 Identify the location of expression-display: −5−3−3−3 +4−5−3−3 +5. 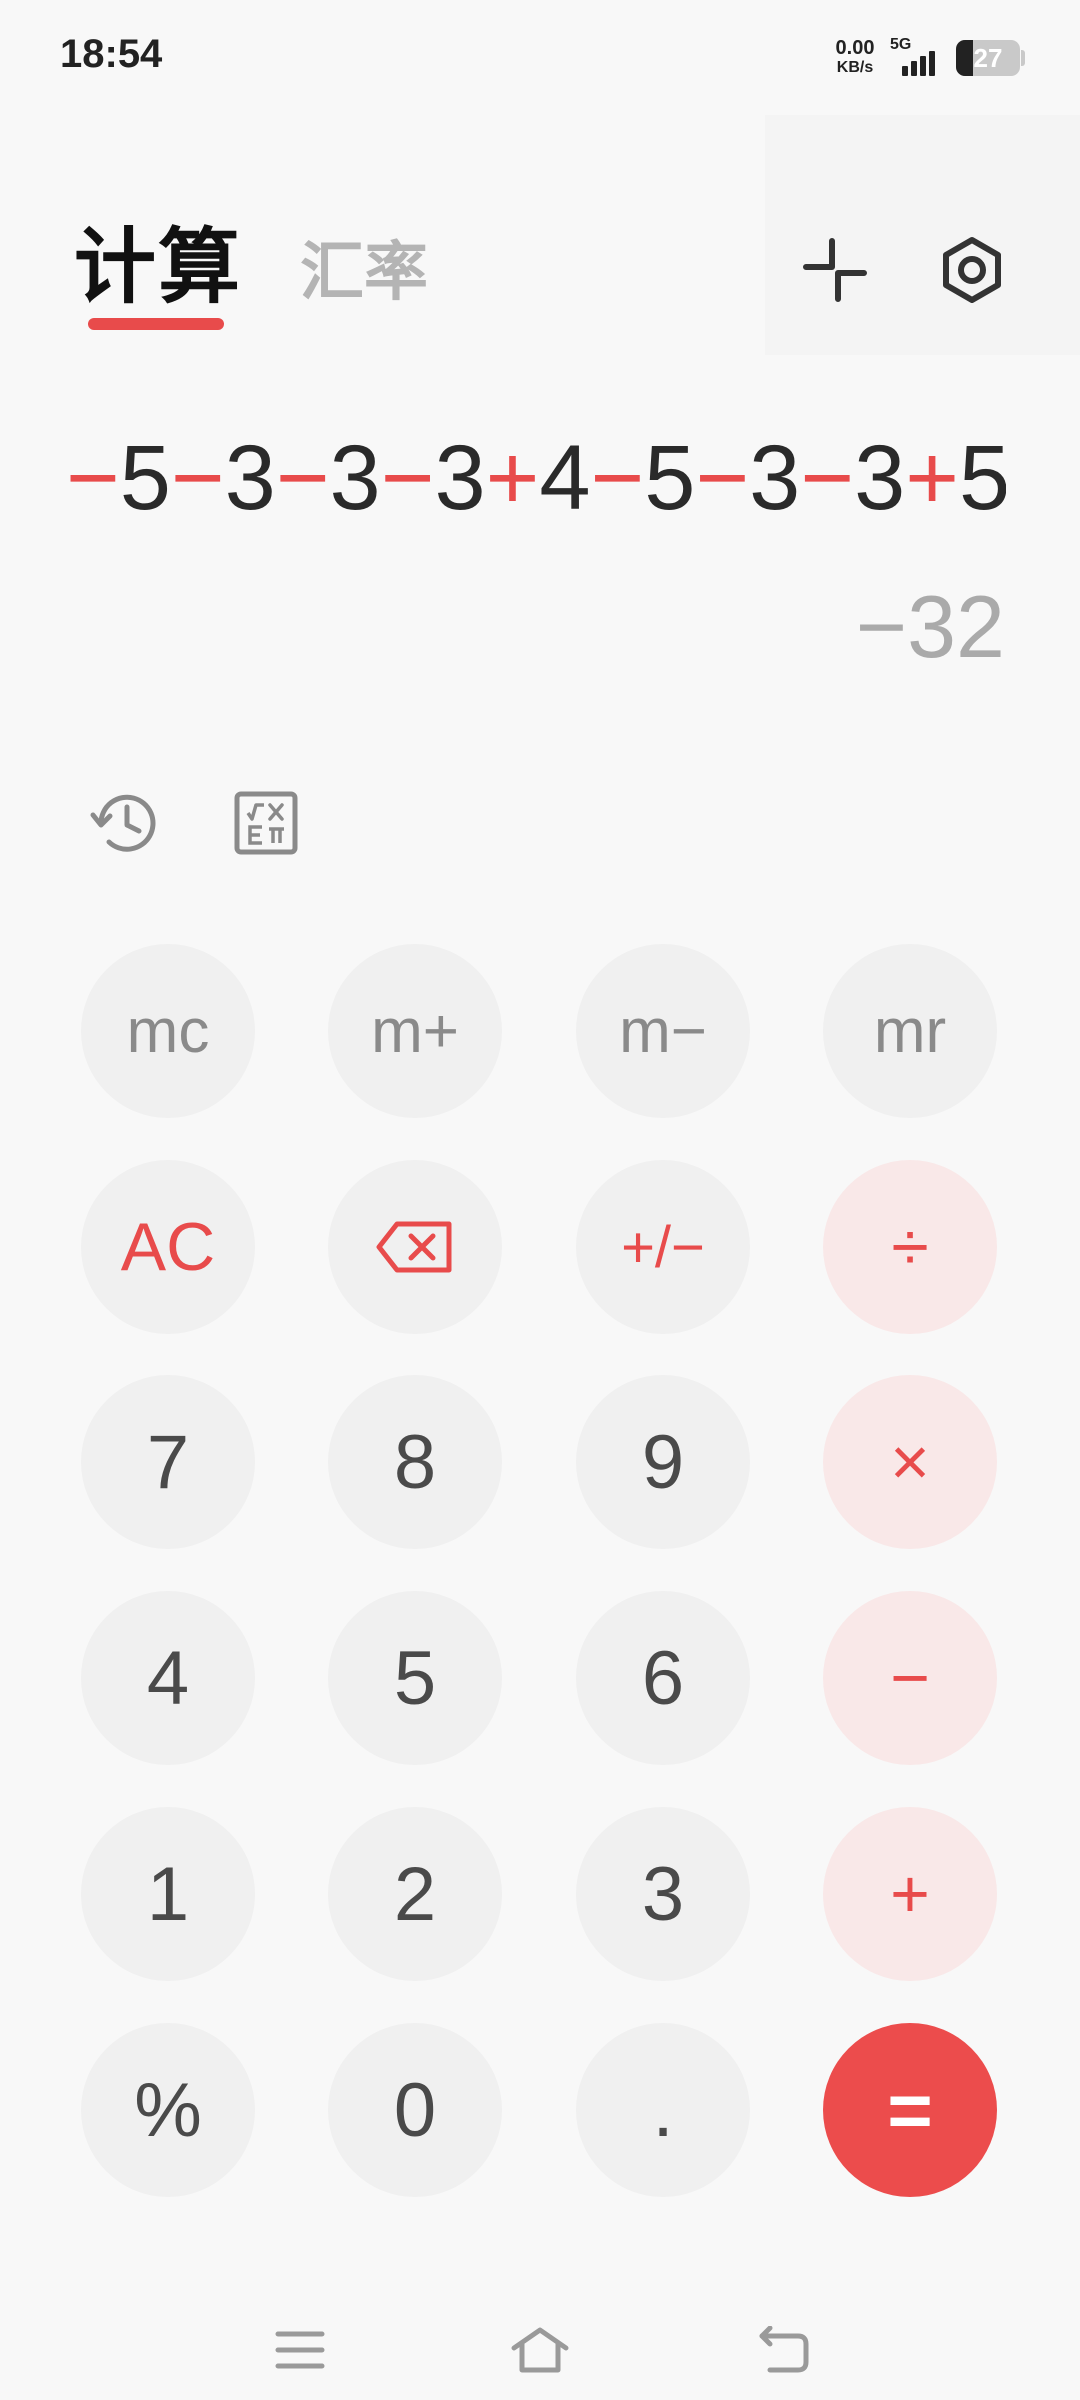
(536, 478).